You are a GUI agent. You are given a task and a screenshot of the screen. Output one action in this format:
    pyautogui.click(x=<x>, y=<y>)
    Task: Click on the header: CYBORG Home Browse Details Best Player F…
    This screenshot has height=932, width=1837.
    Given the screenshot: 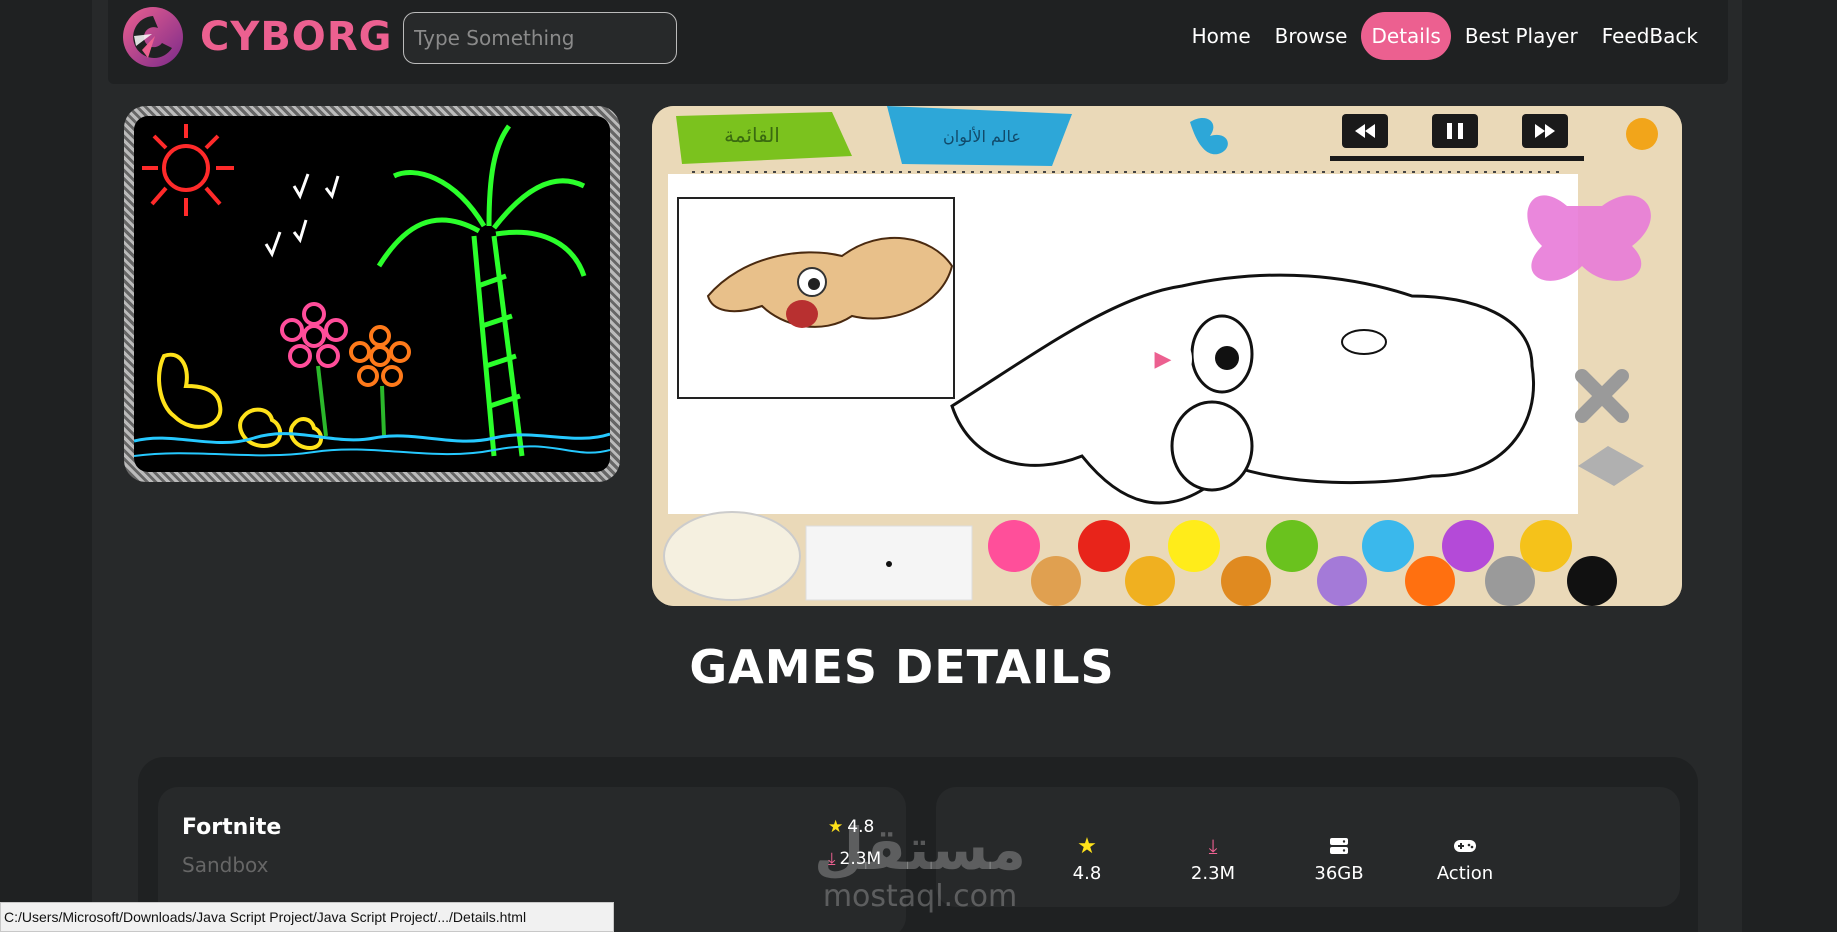 What is the action you would take?
    pyautogui.click(x=918, y=42)
    